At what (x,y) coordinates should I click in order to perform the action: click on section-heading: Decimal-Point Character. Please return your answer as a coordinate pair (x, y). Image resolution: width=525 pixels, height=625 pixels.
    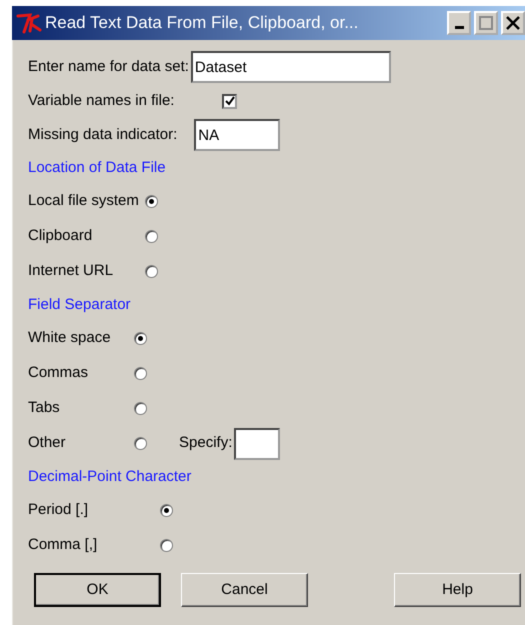
    Looking at the image, I should click on (110, 476).